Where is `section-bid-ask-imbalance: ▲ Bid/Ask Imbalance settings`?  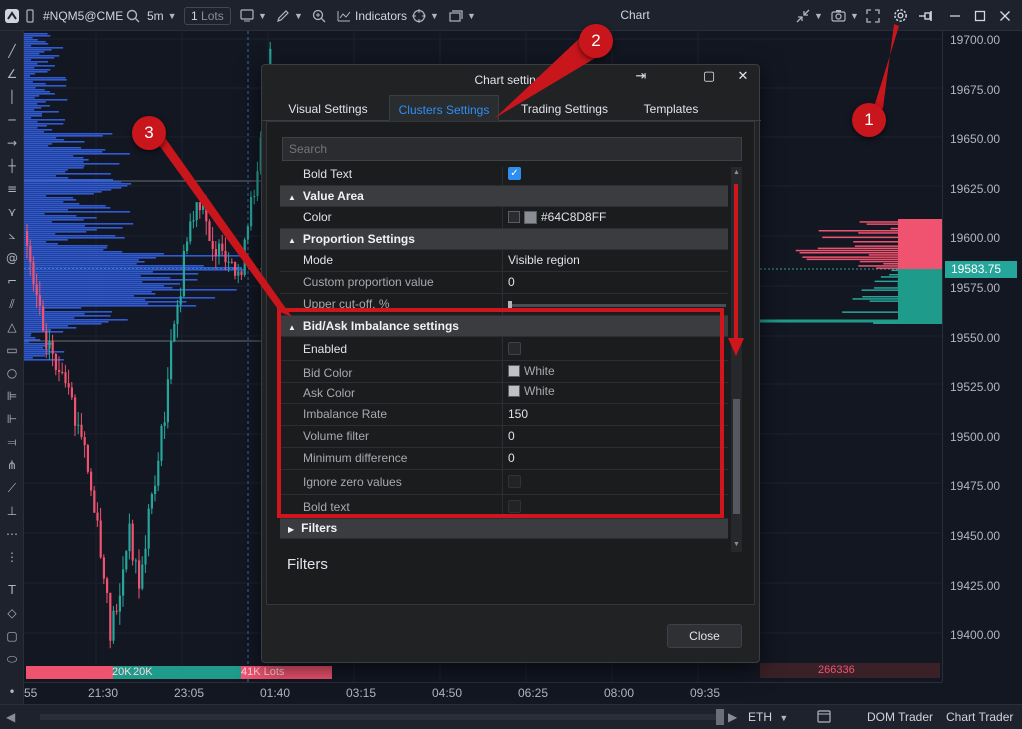
section-bid-ask-imbalance: ▲ Bid/Ask Imbalance settings is located at coordinates (504, 326).